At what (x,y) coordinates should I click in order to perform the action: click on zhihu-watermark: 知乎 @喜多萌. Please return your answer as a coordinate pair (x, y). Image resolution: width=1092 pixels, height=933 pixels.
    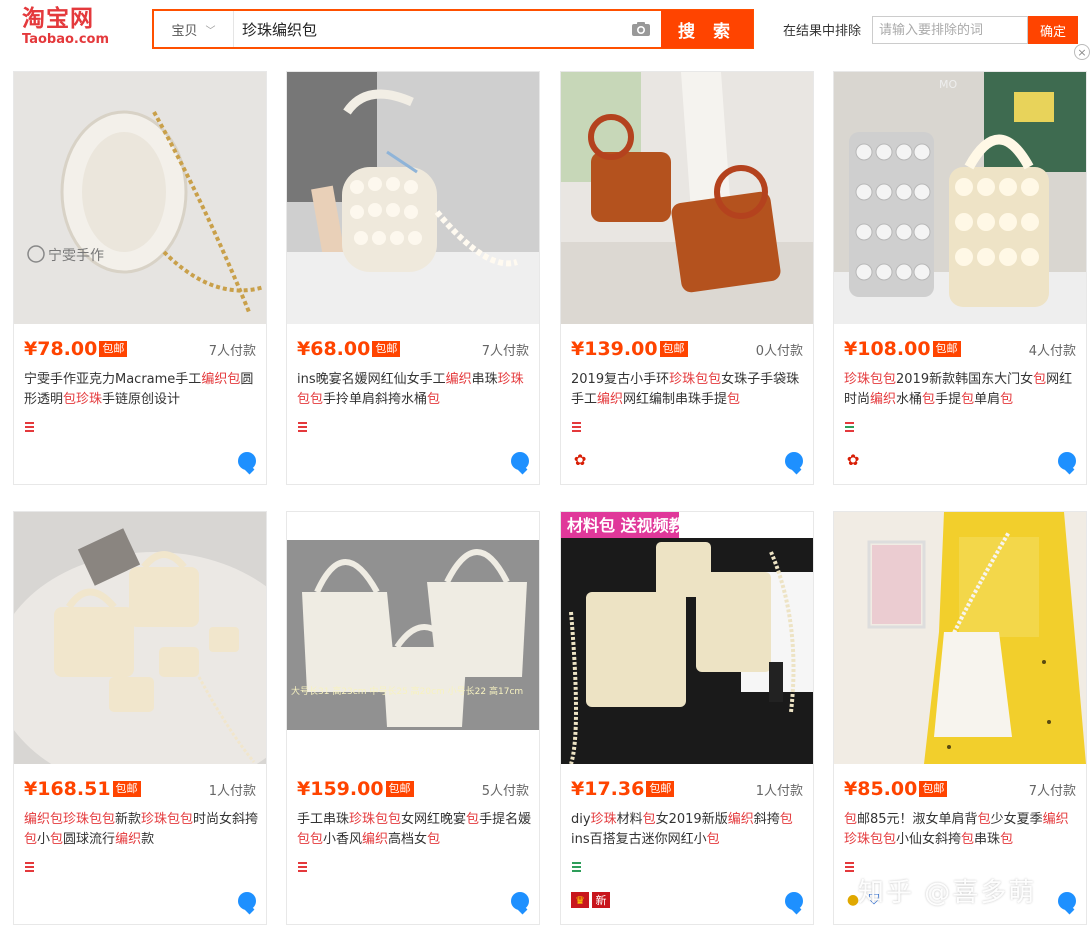
    Looking at the image, I should click on (947, 893).